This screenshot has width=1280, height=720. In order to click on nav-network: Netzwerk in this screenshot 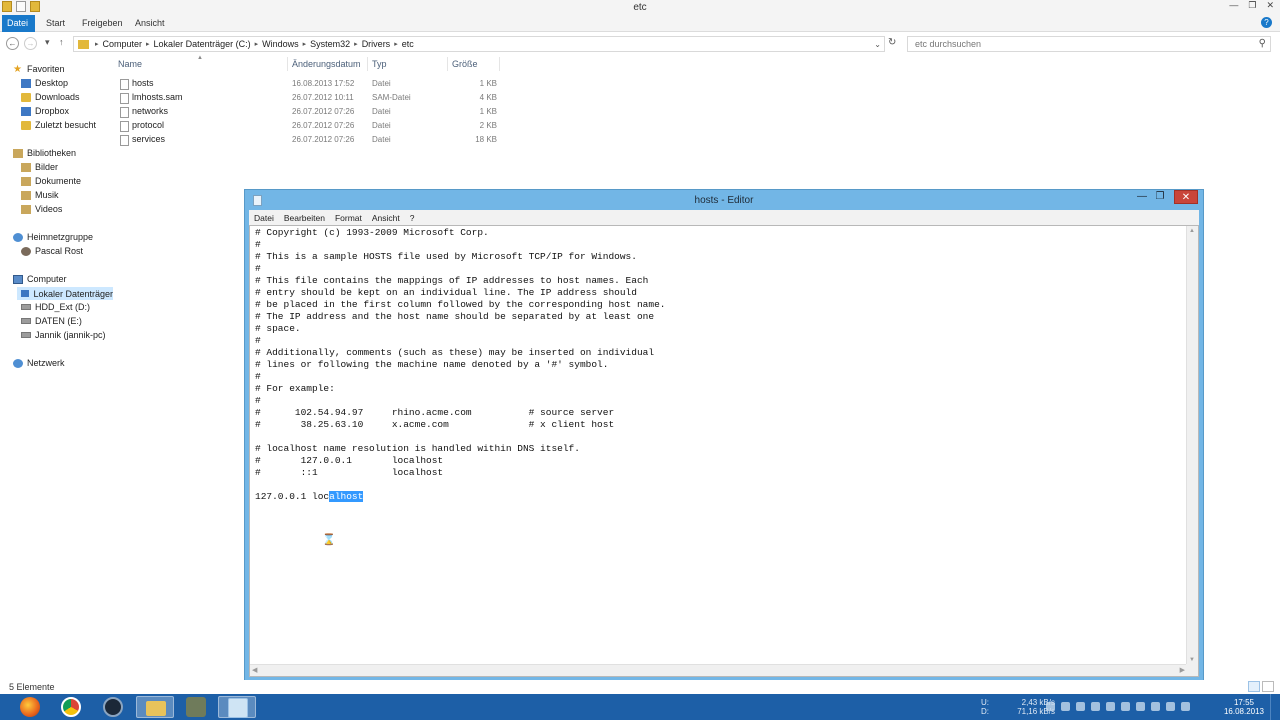, I will do `click(39, 363)`.